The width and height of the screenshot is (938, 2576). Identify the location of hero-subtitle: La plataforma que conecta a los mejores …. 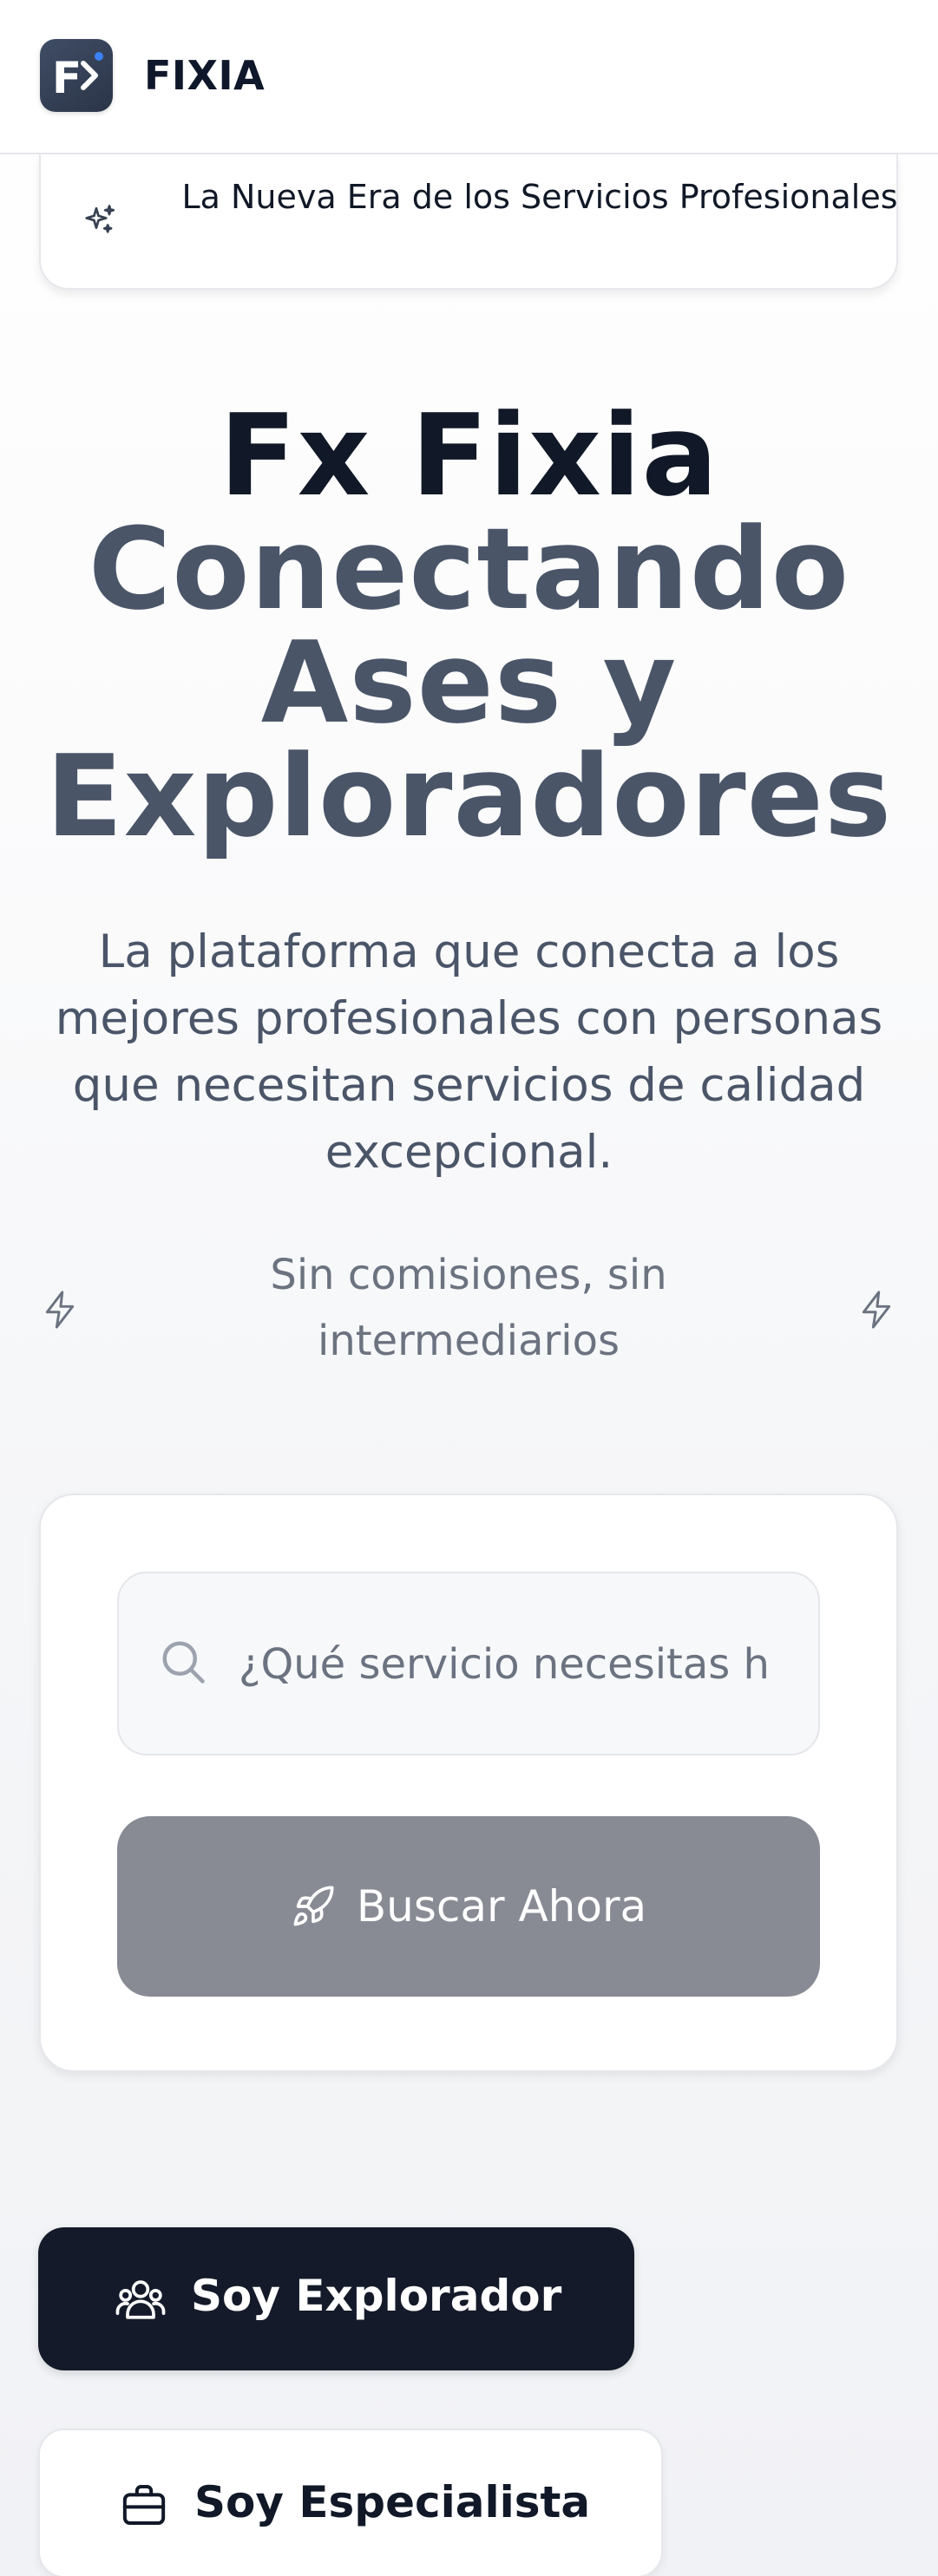
(469, 1052).